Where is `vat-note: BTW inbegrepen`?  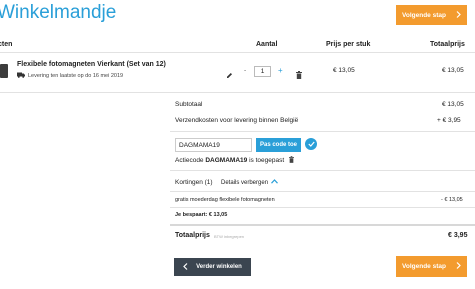 vat-note: BTW inbegrepen is located at coordinates (229, 236).